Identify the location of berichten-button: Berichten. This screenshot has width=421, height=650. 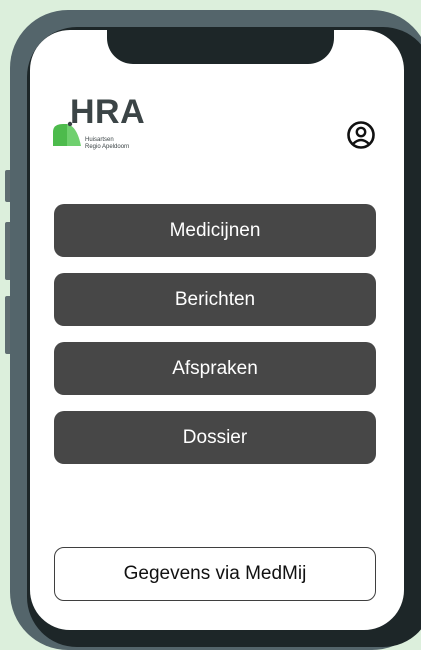
(215, 299).